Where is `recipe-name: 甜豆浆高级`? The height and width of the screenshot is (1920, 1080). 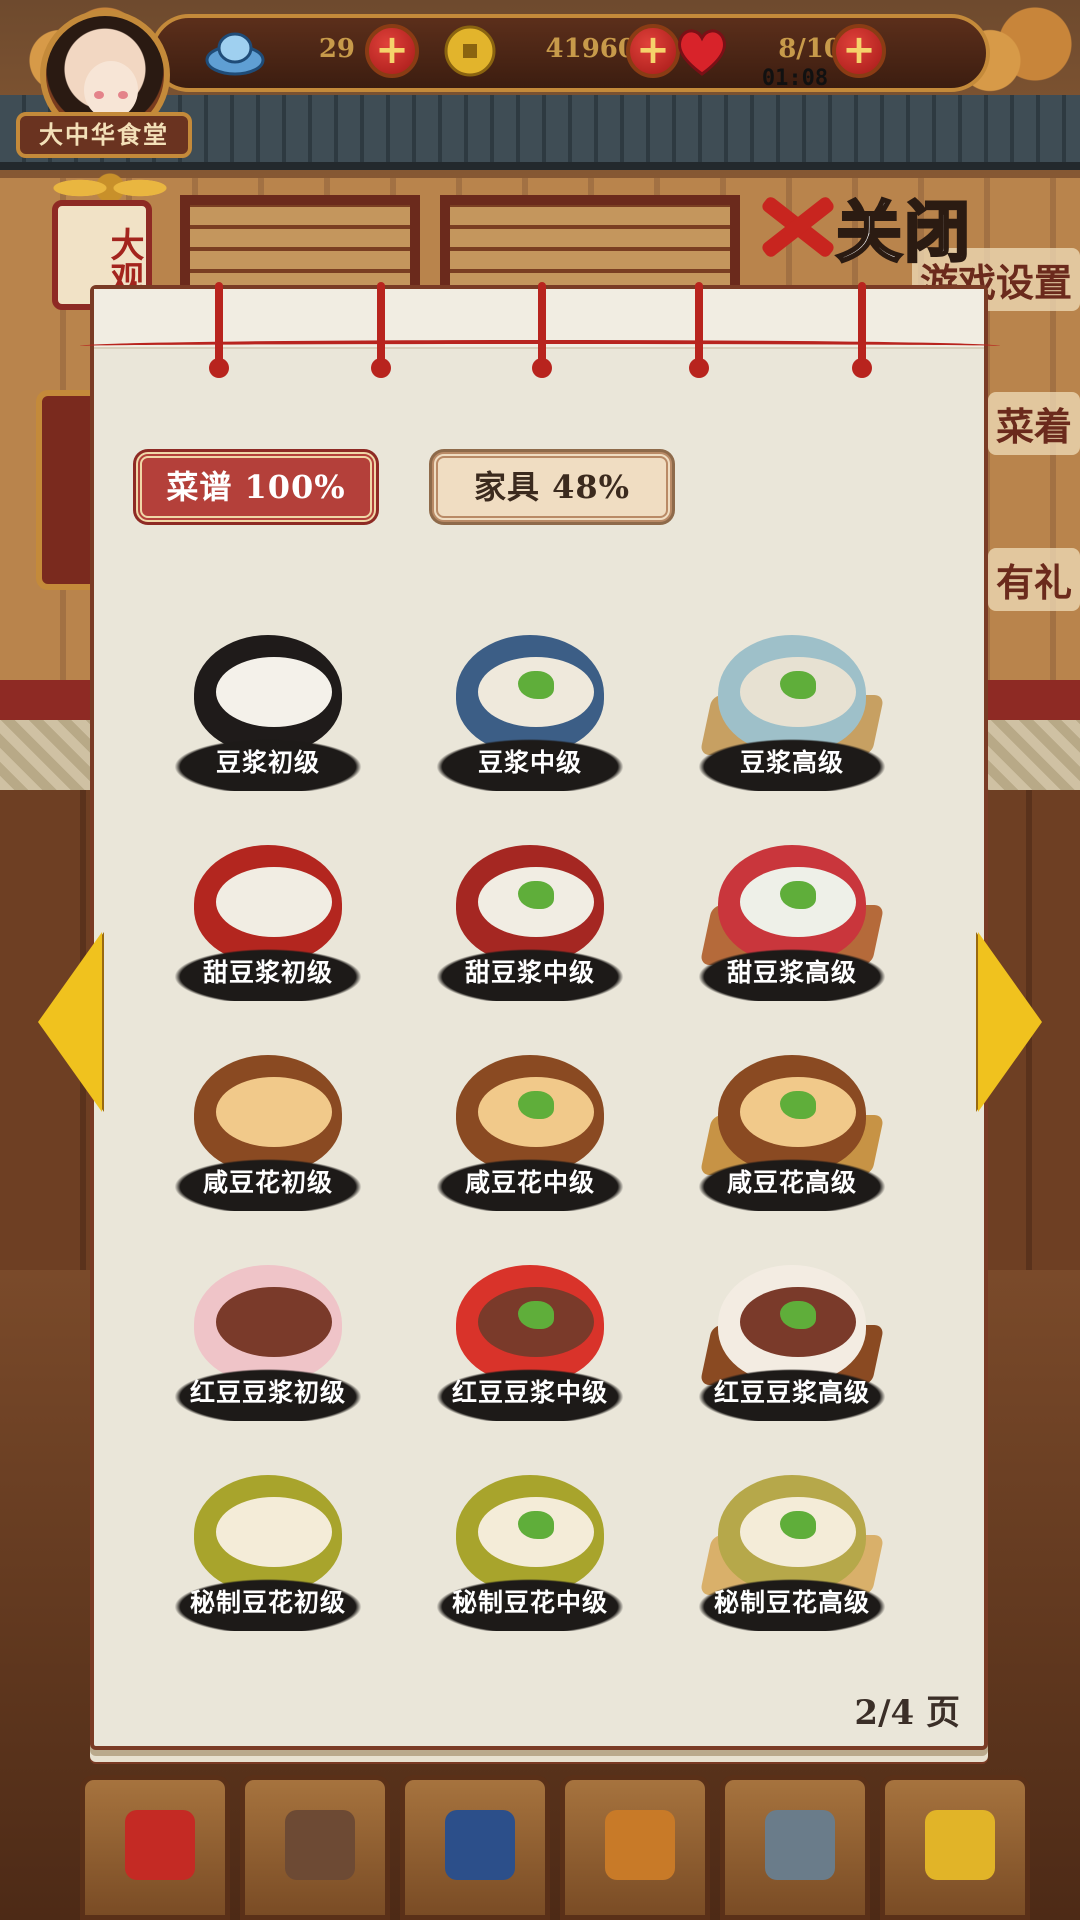 recipe-name: 甜豆浆高级 is located at coordinates (791, 972).